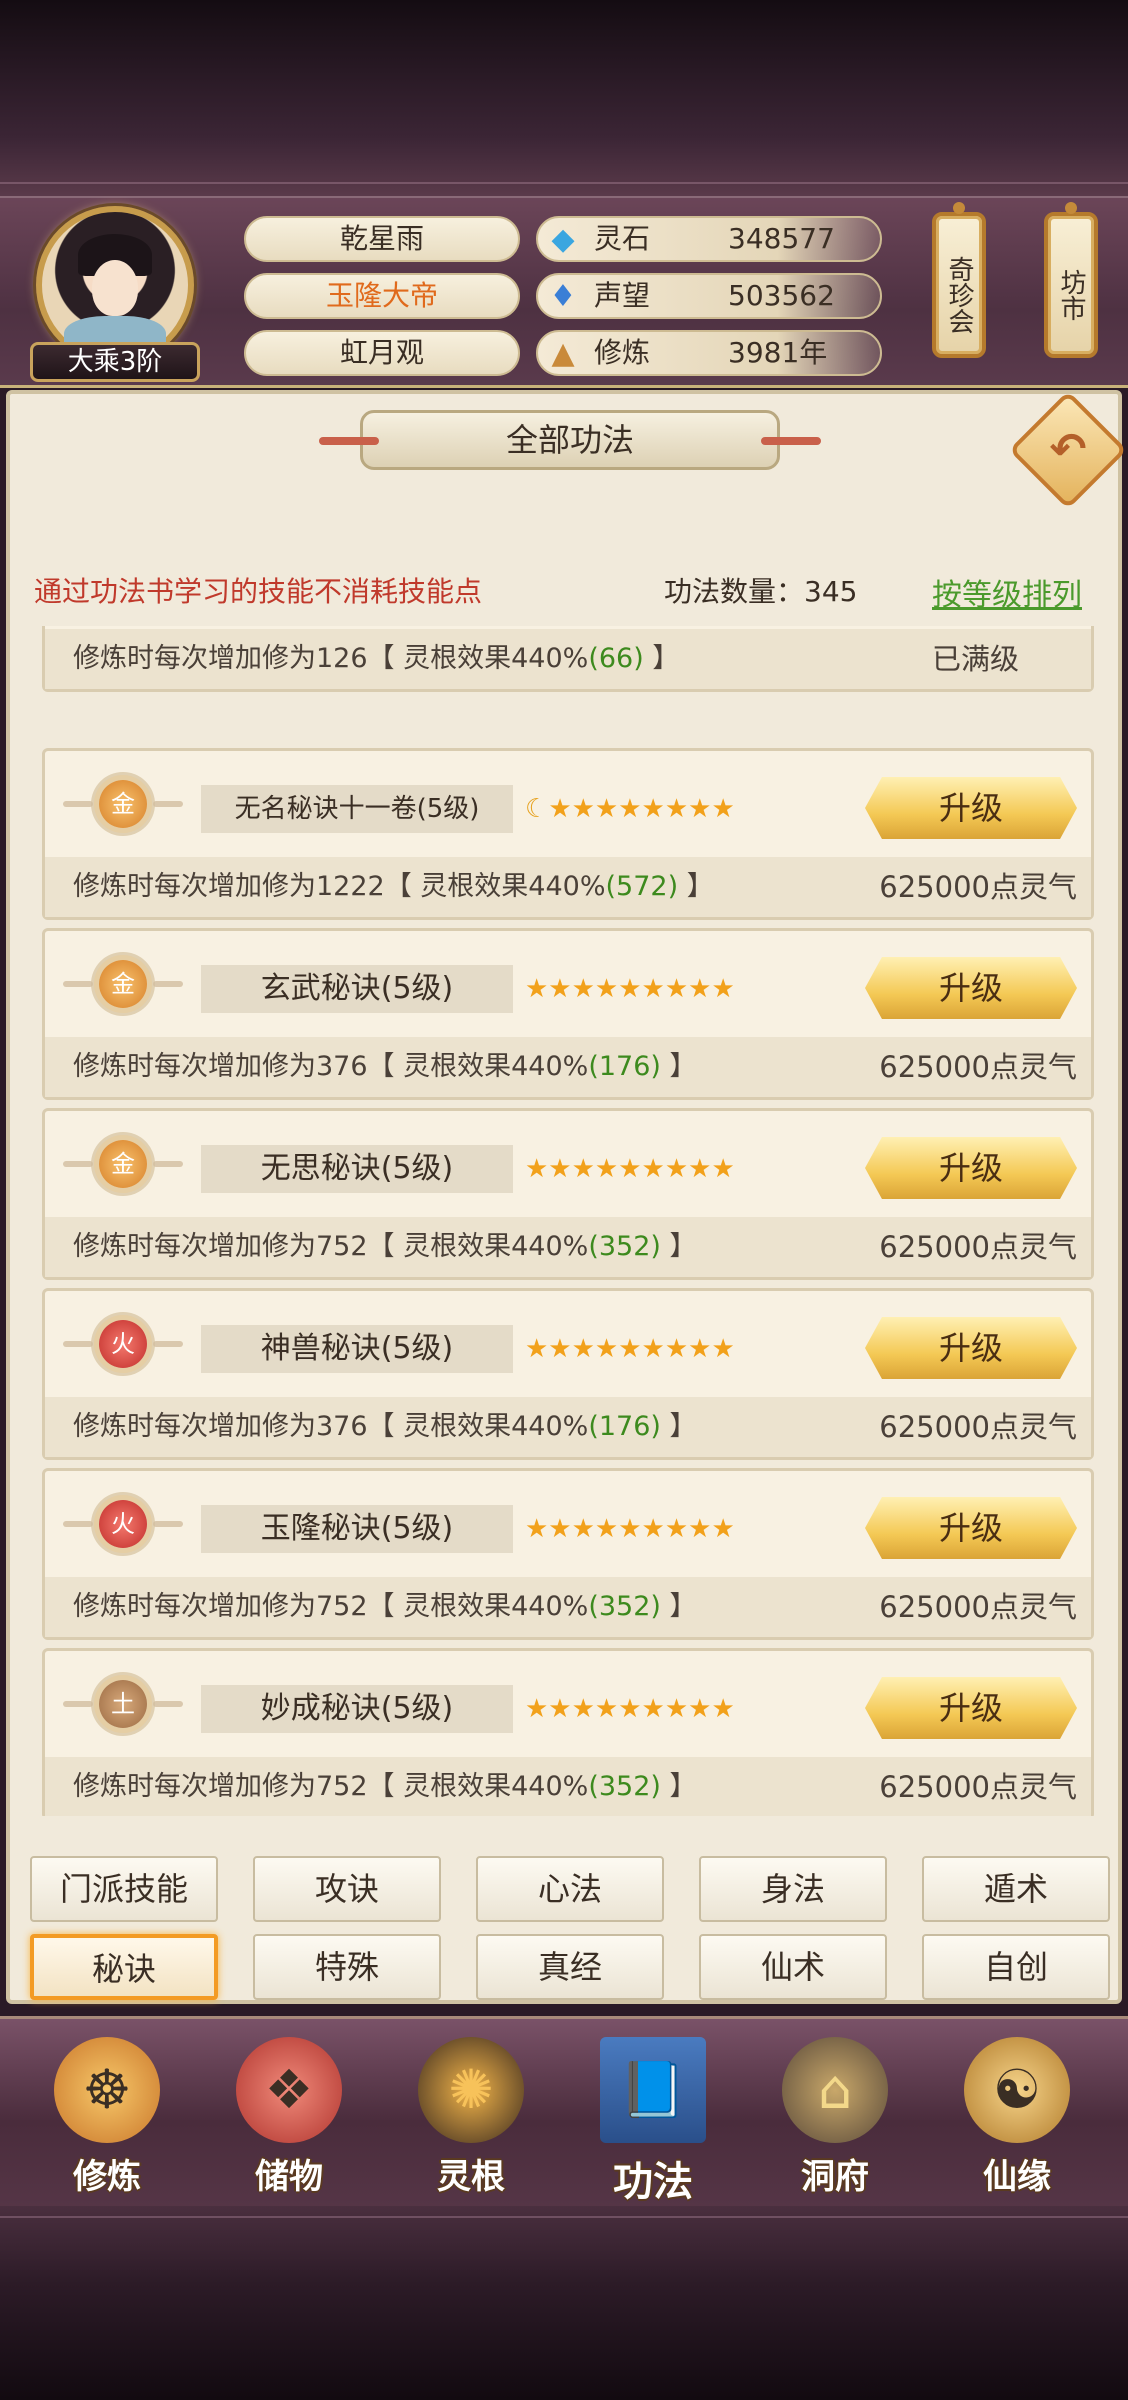  I want to click on resource-spirit-stone: ◆ 灵石 348577, so click(709, 239).